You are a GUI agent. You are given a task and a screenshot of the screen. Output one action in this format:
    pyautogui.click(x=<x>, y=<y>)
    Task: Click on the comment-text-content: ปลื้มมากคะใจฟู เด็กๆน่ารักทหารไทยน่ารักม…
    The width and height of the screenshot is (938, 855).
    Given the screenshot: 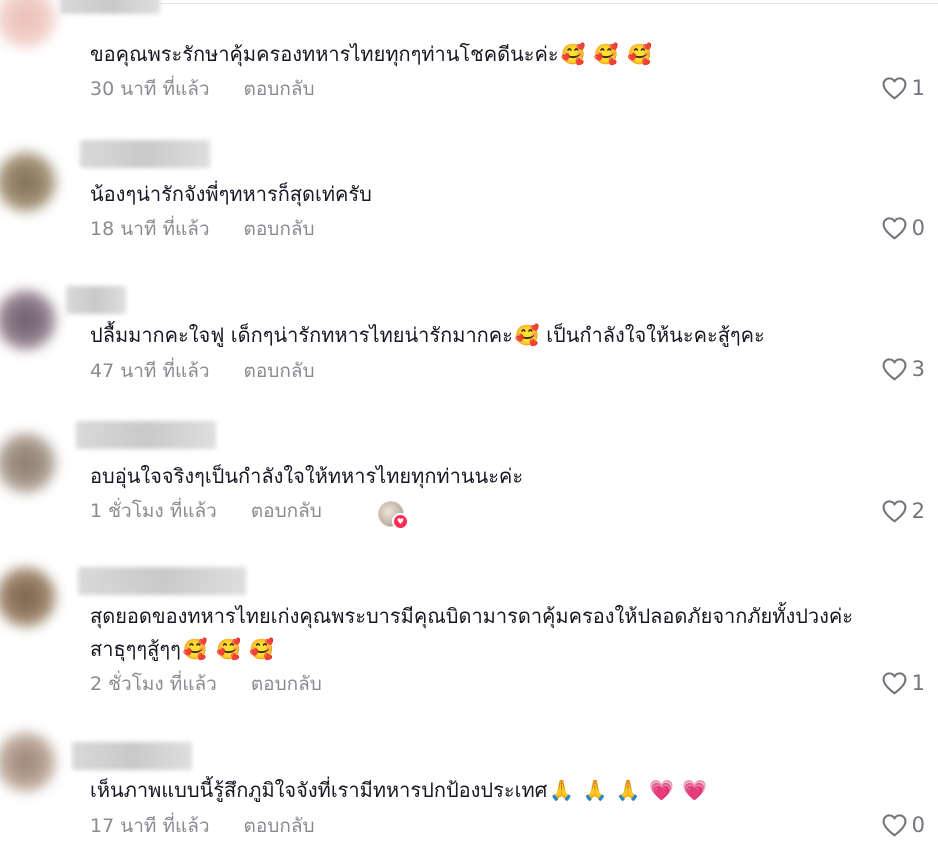 What is the action you would take?
    pyautogui.click(x=301, y=335)
    